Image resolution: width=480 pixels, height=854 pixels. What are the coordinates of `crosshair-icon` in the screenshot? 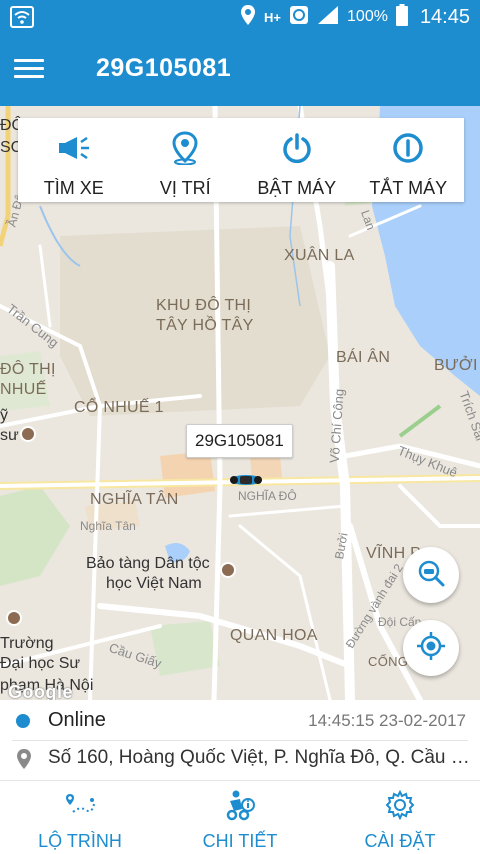 It's located at (431, 648).